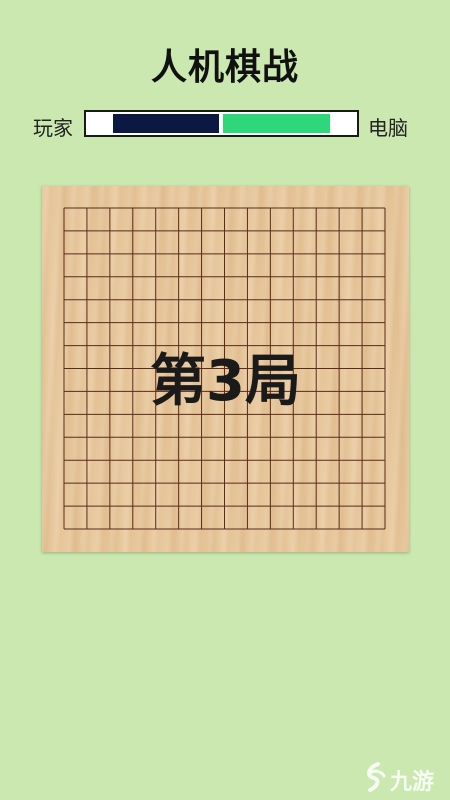 Image resolution: width=450 pixels, height=800 pixels. What do you see at coordinates (221, 123) in the screenshot?
I see `score-bar` at bounding box center [221, 123].